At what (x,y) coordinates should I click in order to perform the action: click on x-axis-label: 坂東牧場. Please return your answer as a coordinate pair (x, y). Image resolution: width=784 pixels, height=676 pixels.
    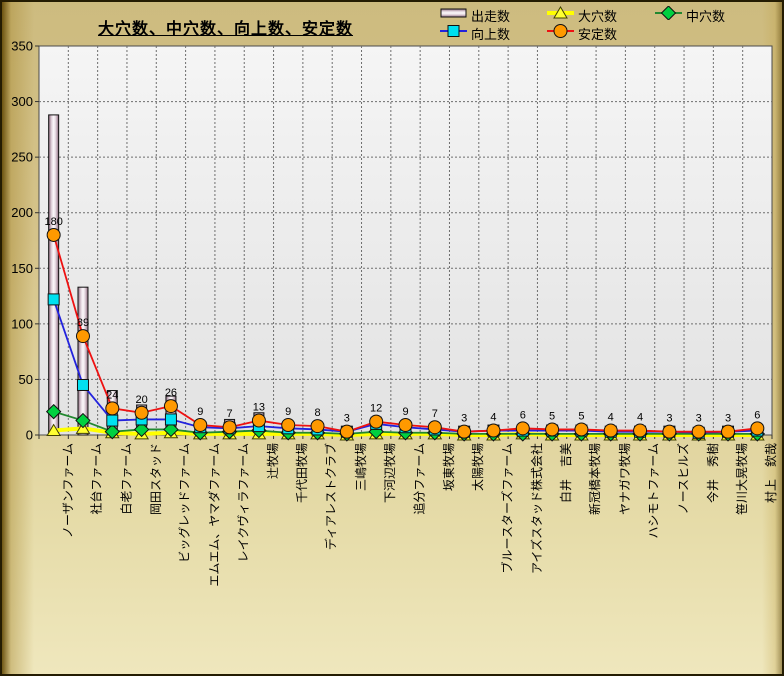
    Looking at the image, I should click on (448, 467).